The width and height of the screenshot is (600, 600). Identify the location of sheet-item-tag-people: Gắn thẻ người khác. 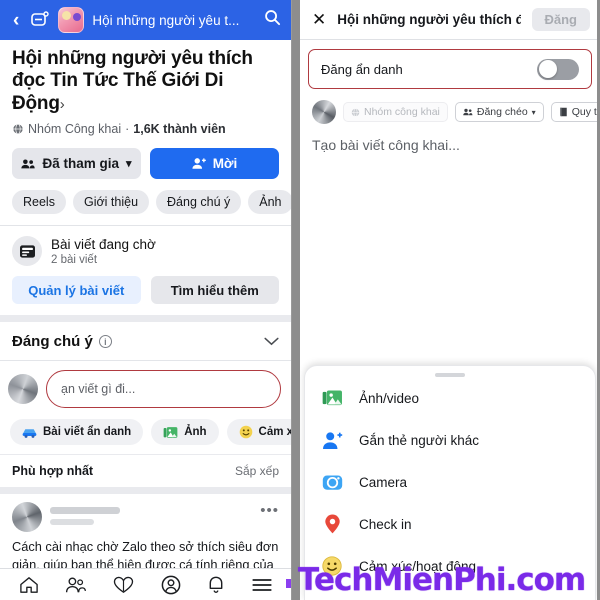
(450, 440).